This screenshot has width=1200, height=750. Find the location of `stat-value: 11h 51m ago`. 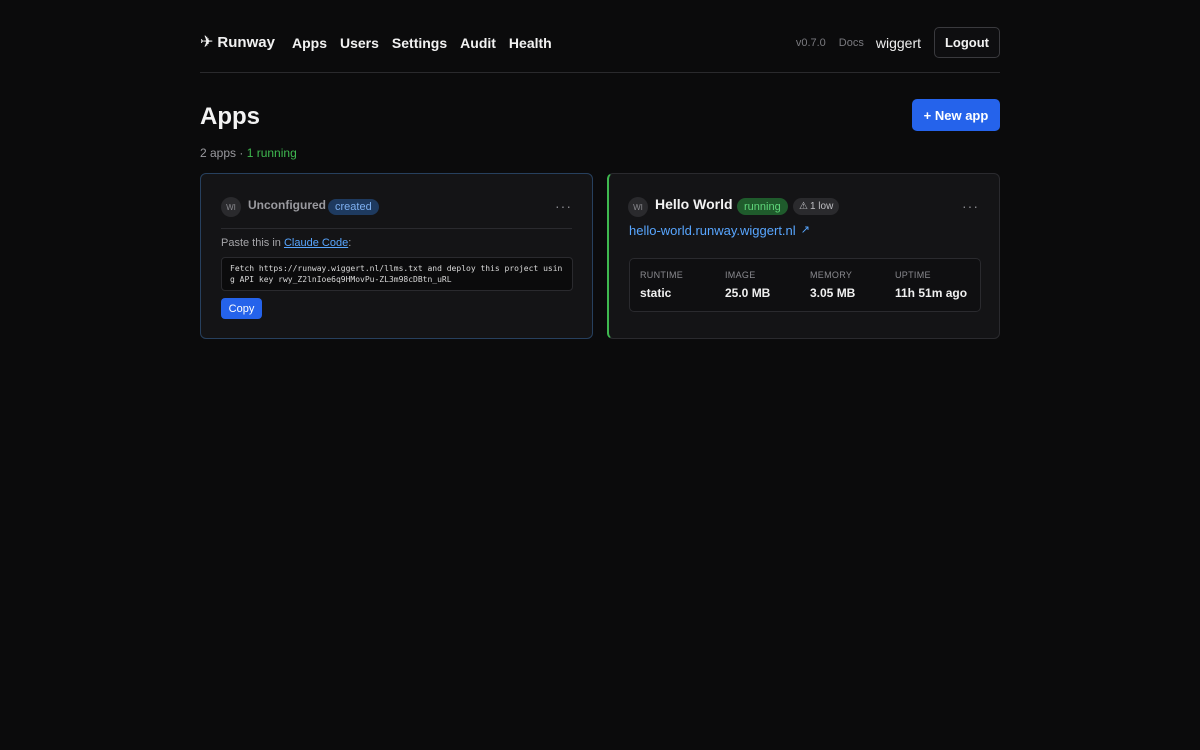

stat-value: 11h 51m ago is located at coordinates (931, 293).